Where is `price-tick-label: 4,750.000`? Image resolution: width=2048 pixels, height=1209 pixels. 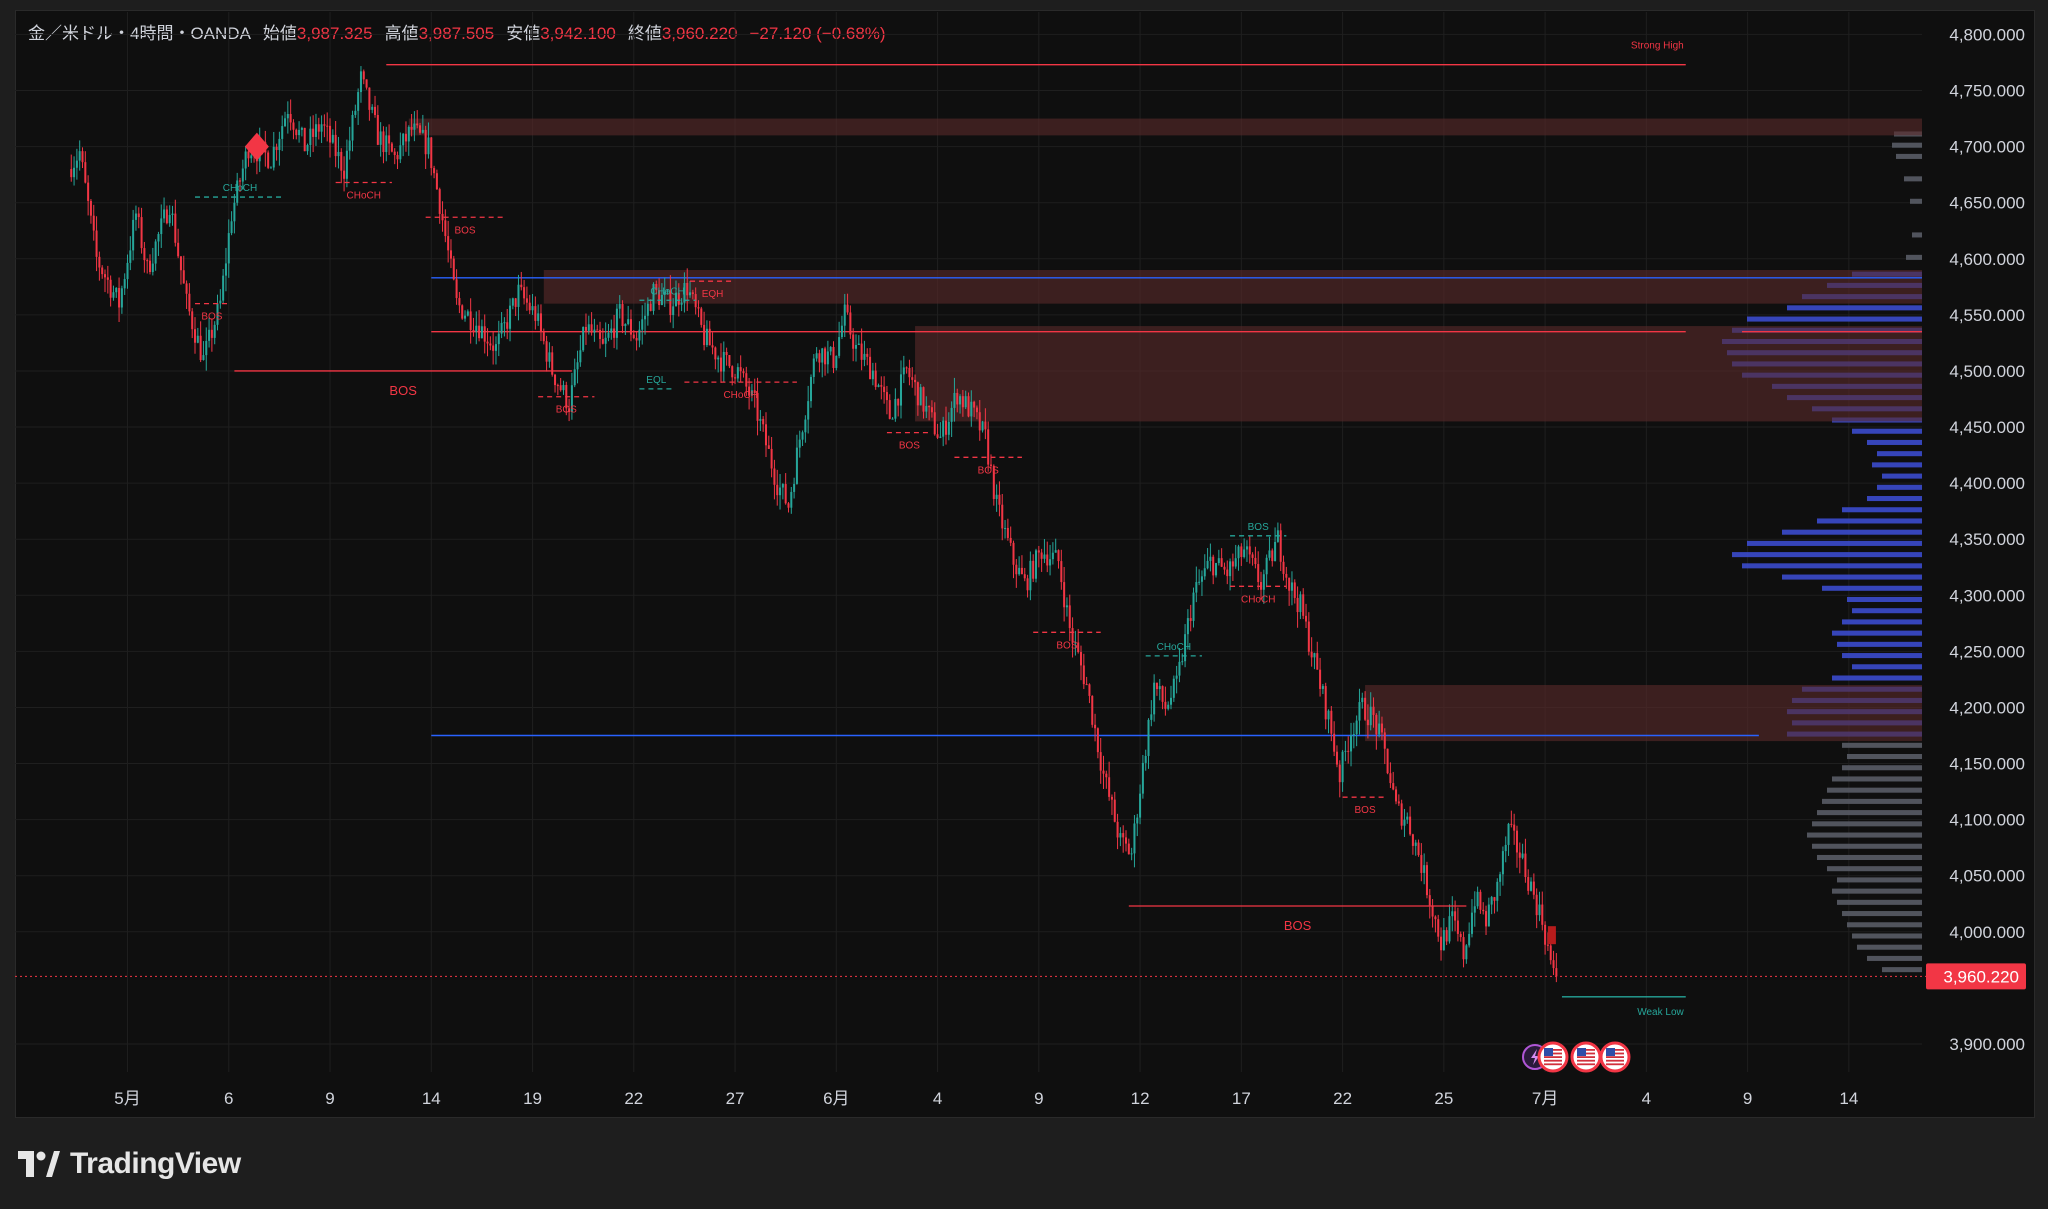
price-tick-label: 4,750.000 is located at coordinates (1987, 91).